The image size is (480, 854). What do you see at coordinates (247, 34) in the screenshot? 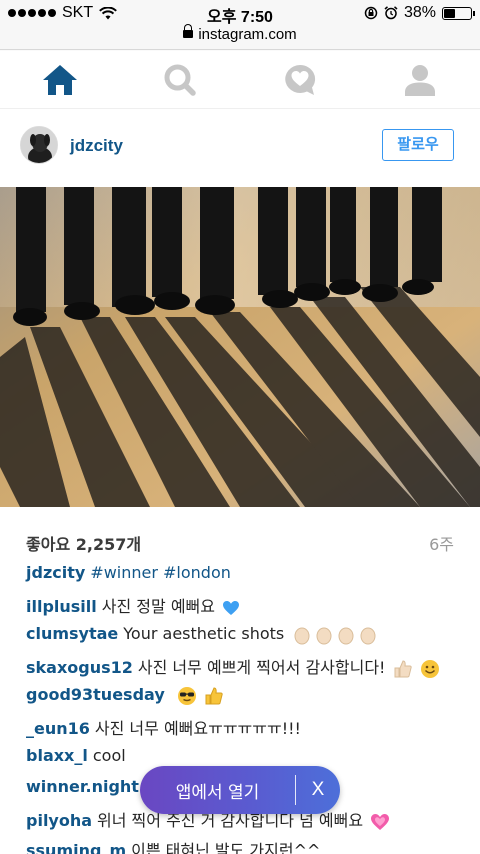
I see `url-text: instagram.com` at bounding box center [247, 34].